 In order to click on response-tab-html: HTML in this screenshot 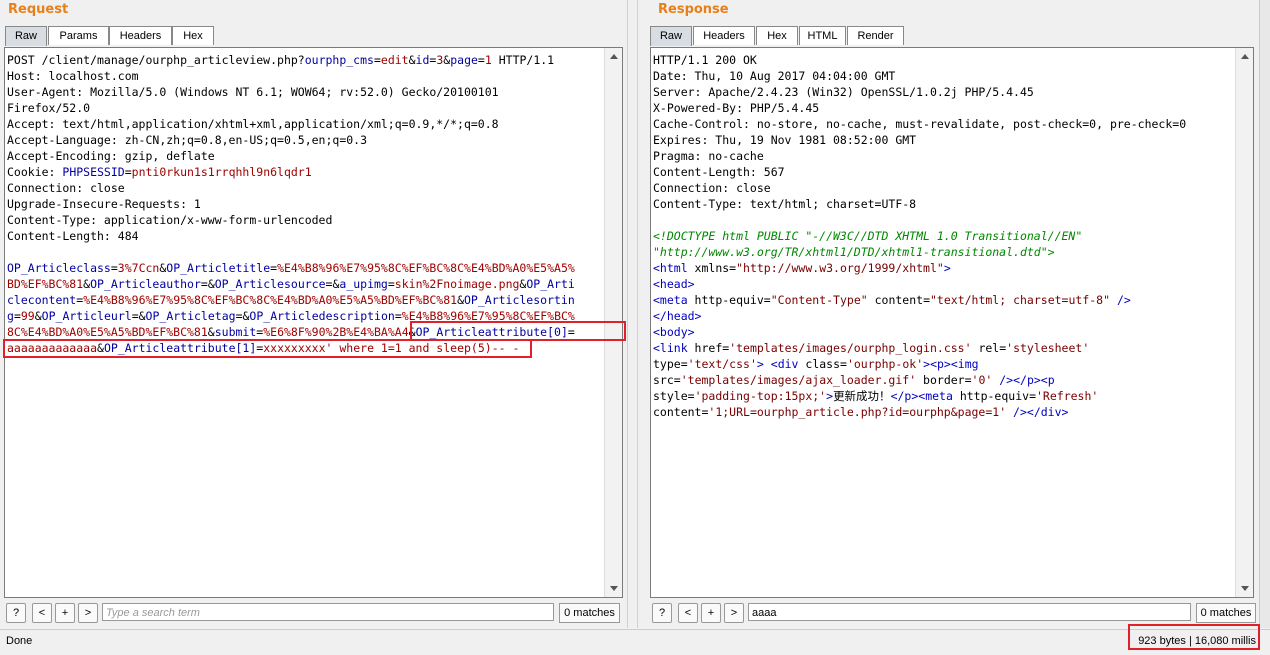, I will do `click(822, 35)`.